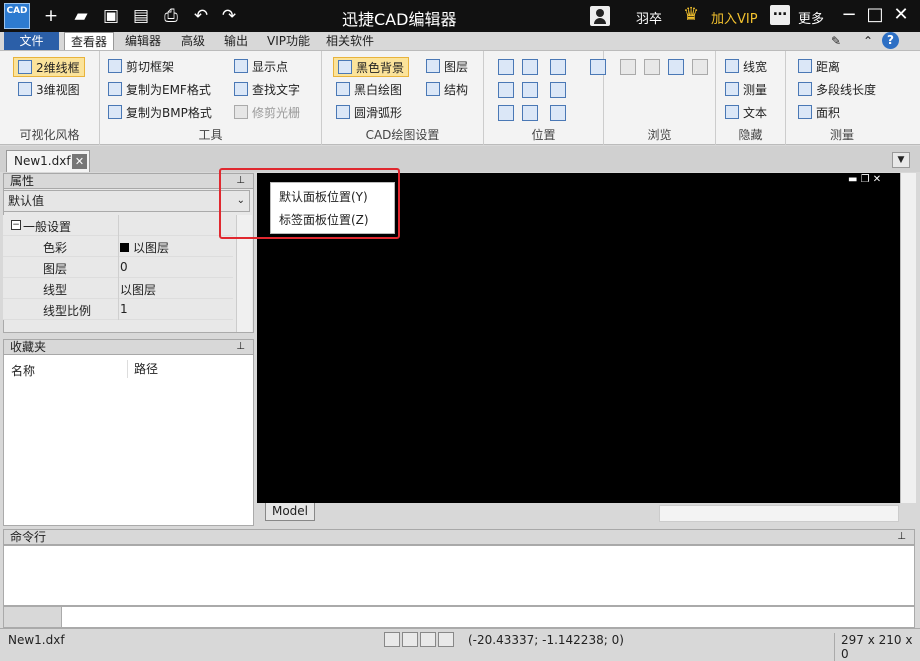 This screenshot has width=920, height=661. What do you see at coordinates (369, 113) in the screenshot?
I see `smooth-arc-button: 圆滑弧形` at bounding box center [369, 113].